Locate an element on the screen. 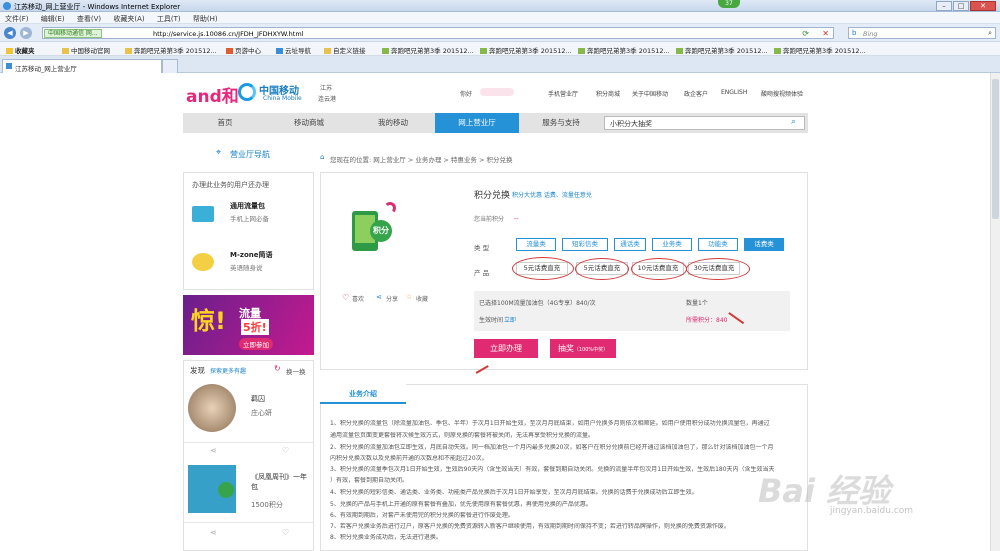  site-search-icon: ⌕ is located at coordinates (793, 122).